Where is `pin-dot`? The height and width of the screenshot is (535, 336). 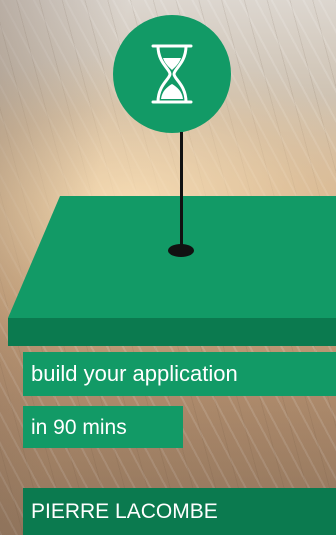
pin-dot is located at coordinates (181, 250).